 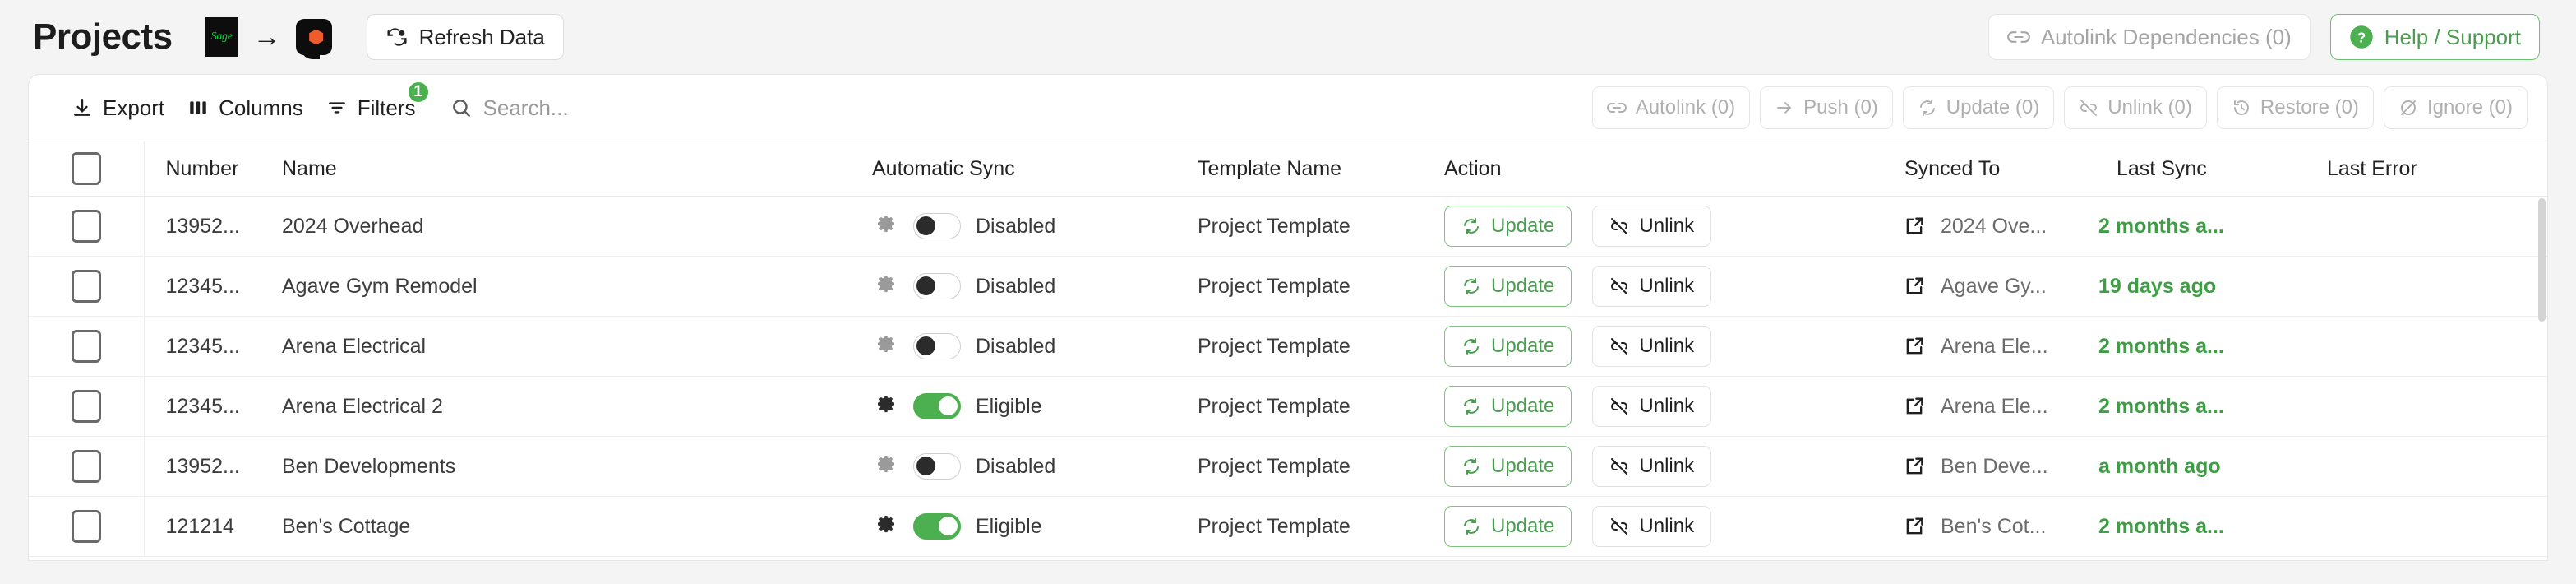 What do you see at coordinates (1013, 169) in the screenshot?
I see `column-header-automatic-sync: Automatic Sync` at bounding box center [1013, 169].